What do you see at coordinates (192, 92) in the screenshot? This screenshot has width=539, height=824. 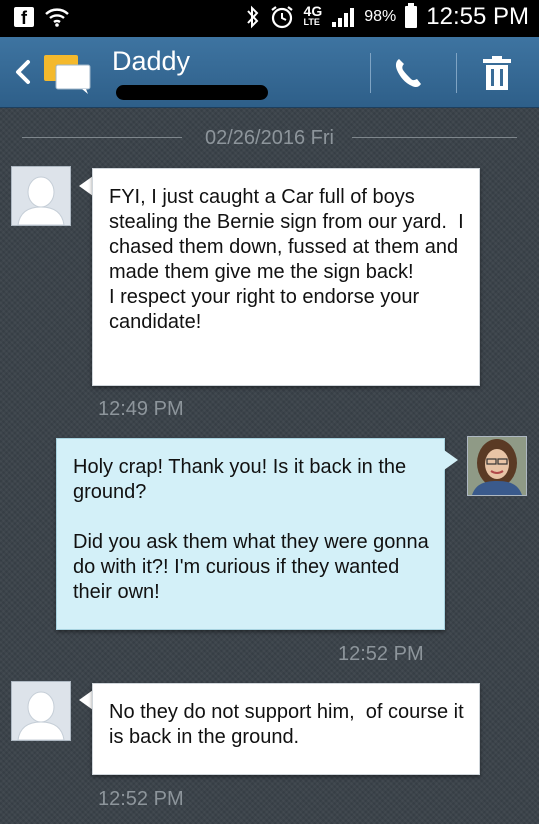 I see `redaction-mark` at bounding box center [192, 92].